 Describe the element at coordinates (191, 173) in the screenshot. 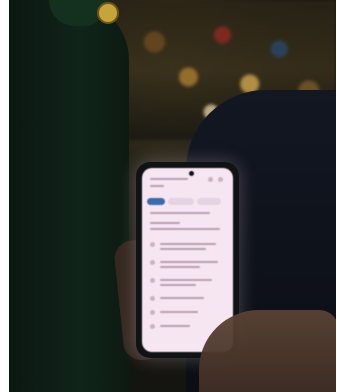

I see `camera-icon` at that location.